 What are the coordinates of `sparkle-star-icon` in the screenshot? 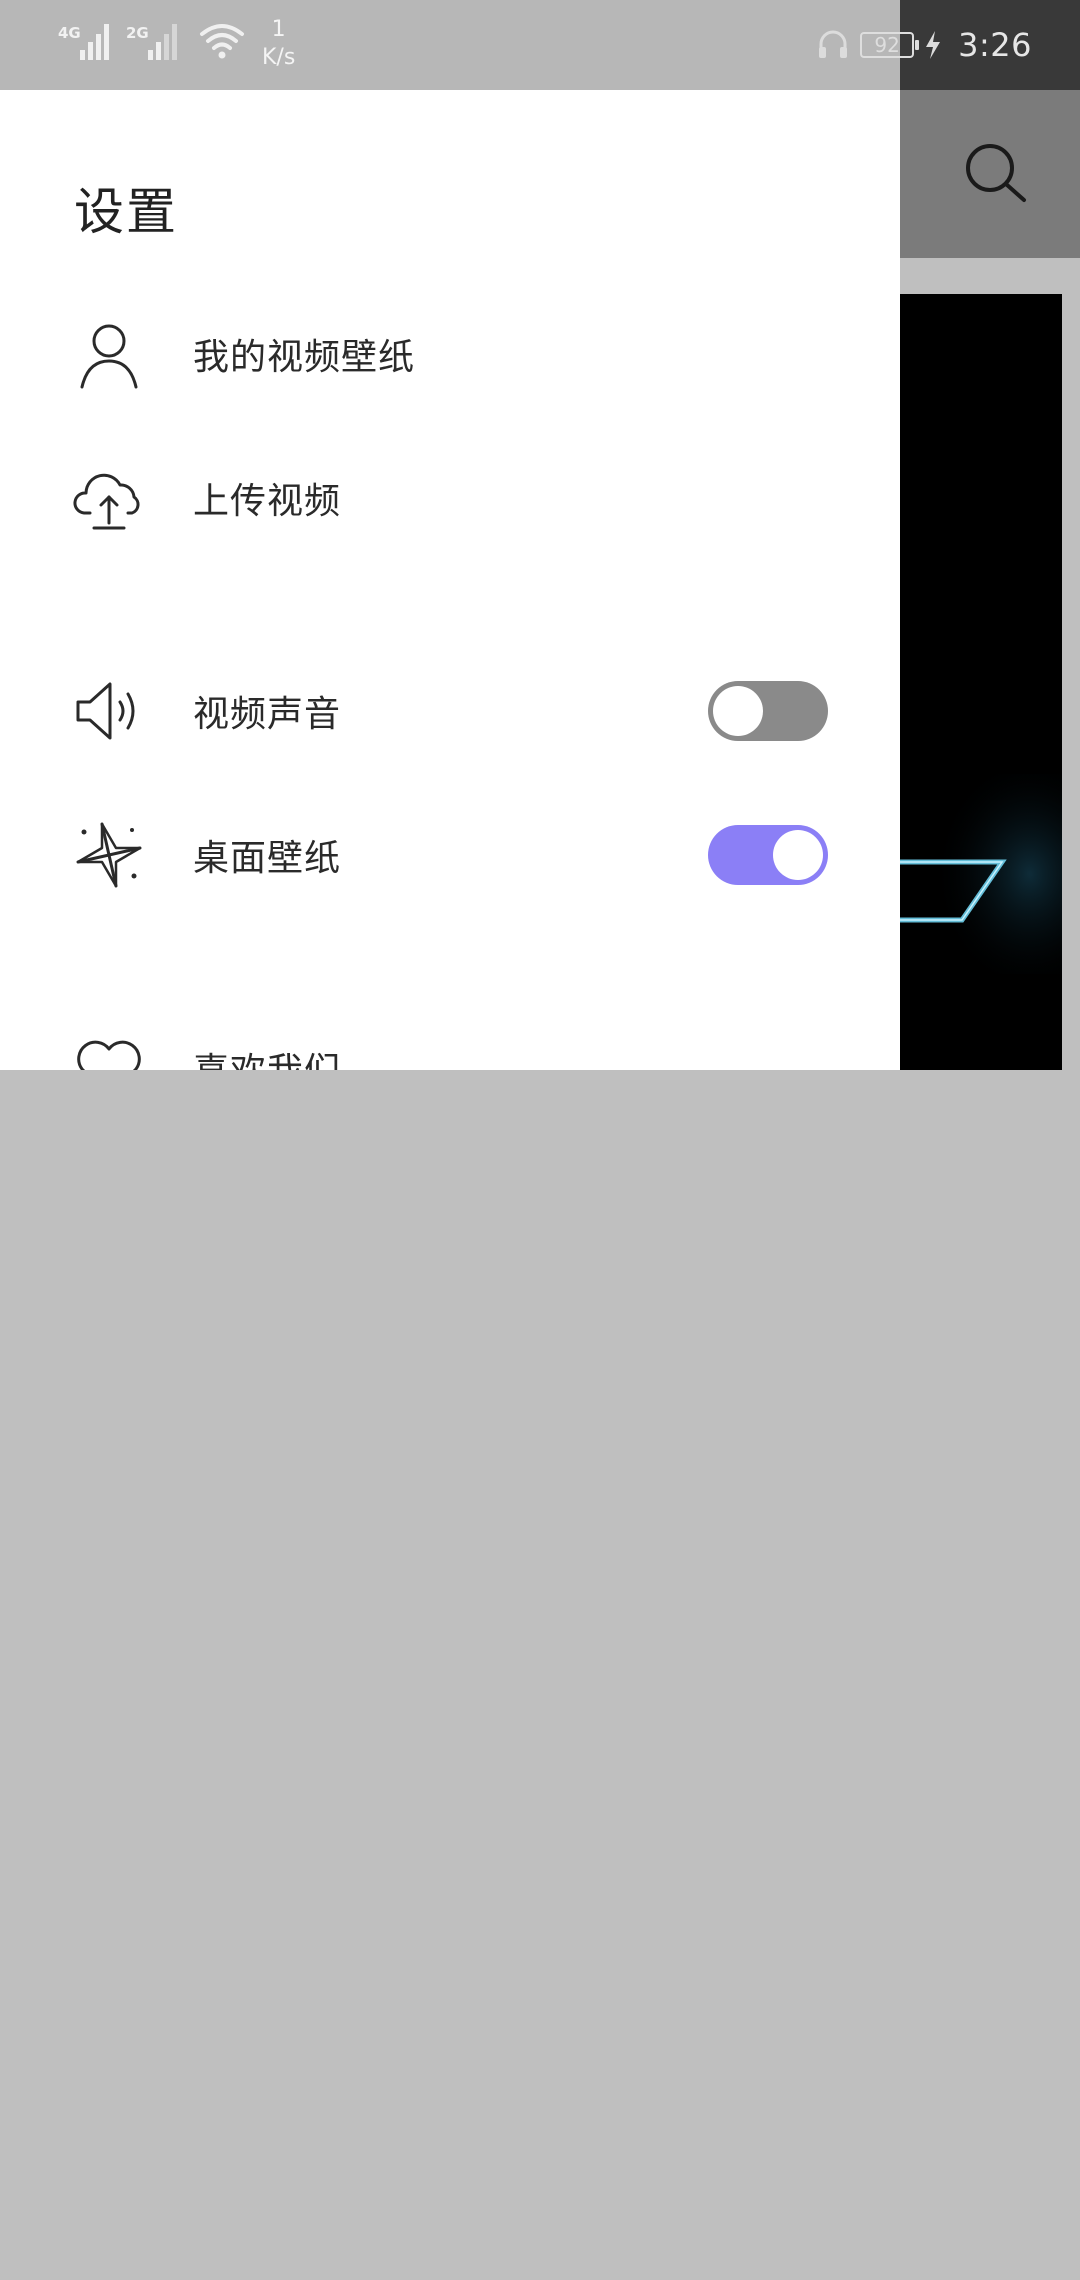 It's located at (109, 855).